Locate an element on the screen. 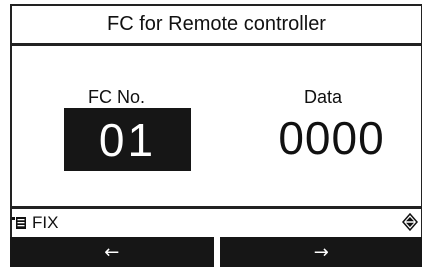 The width and height of the screenshot is (422, 269). right-arrow-button: → is located at coordinates (320, 252).